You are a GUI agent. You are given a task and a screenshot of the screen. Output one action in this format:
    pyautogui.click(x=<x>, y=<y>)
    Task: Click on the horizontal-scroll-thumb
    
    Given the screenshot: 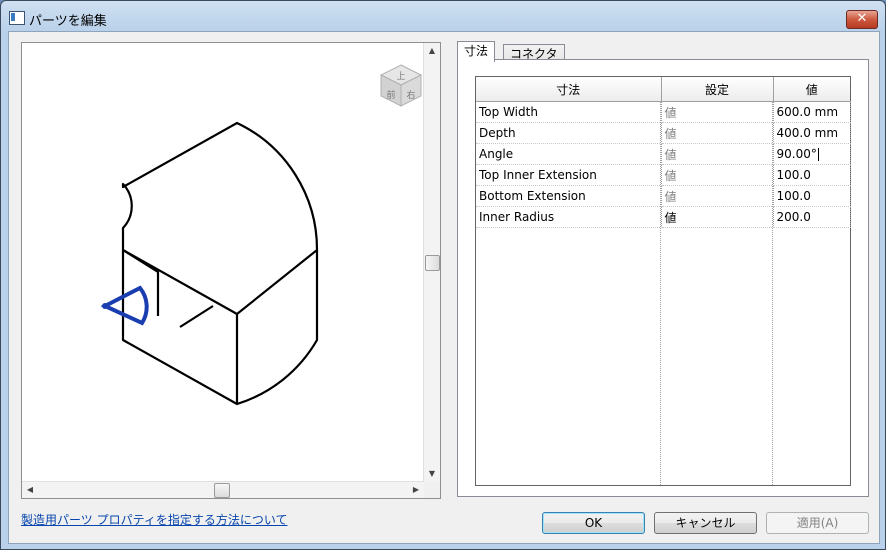 What is the action you would take?
    pyautogui.click(x=222, y=490)
    